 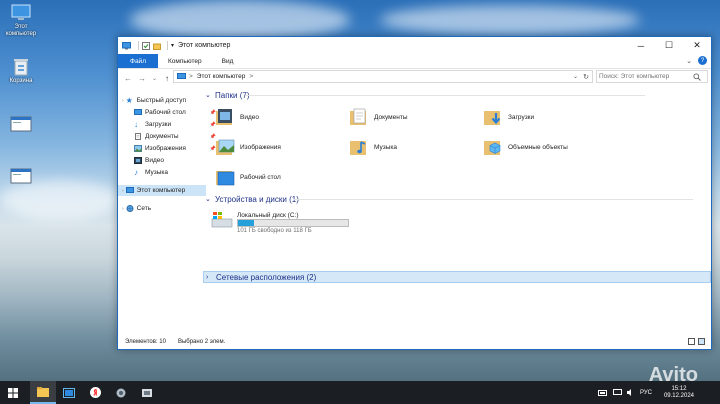 I want to click on drive-icon, so click(x=222, y=220).